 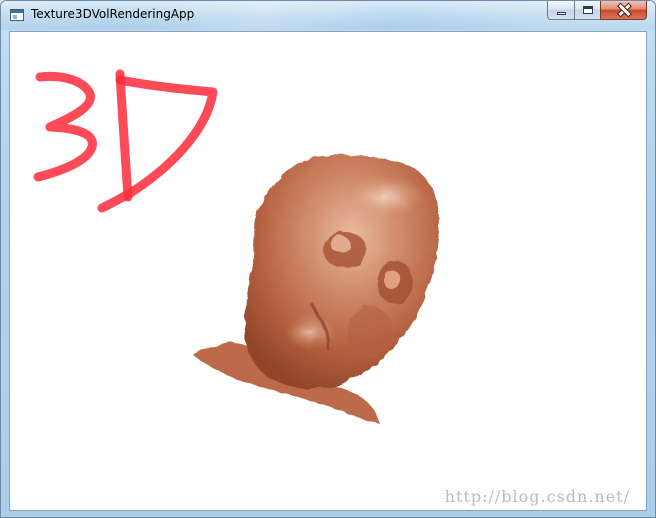 I want to click on eye-right-highlight, so click(x=392, y=280).